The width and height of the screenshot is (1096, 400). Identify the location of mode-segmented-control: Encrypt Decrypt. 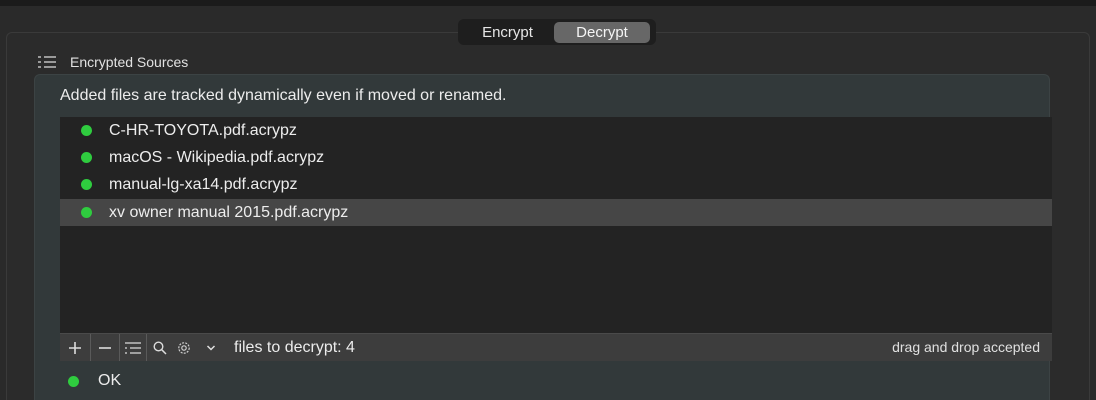
(557, 32).